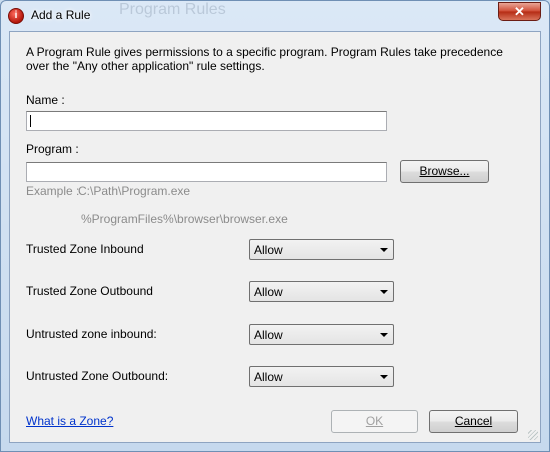  I want to click on program-input, so click(206, 172).